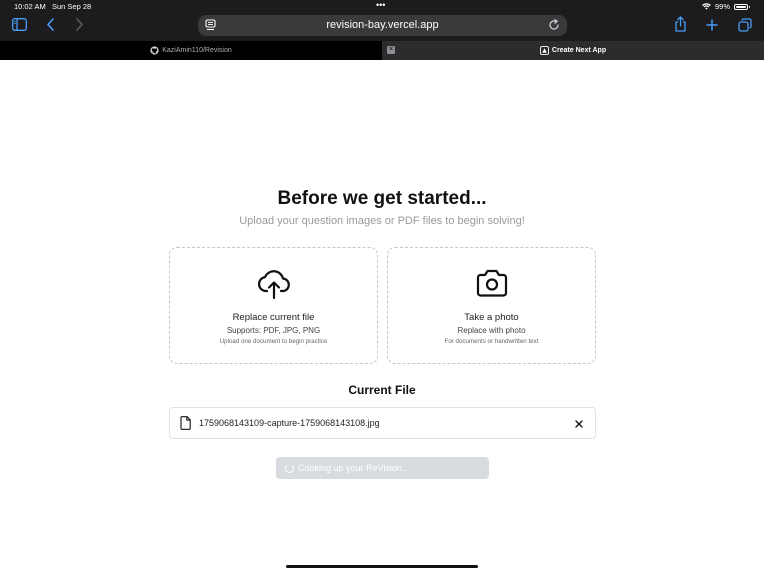 The width and height of the screenshot is (764, 573). I want to click on battery-fill, so click(741, 6).